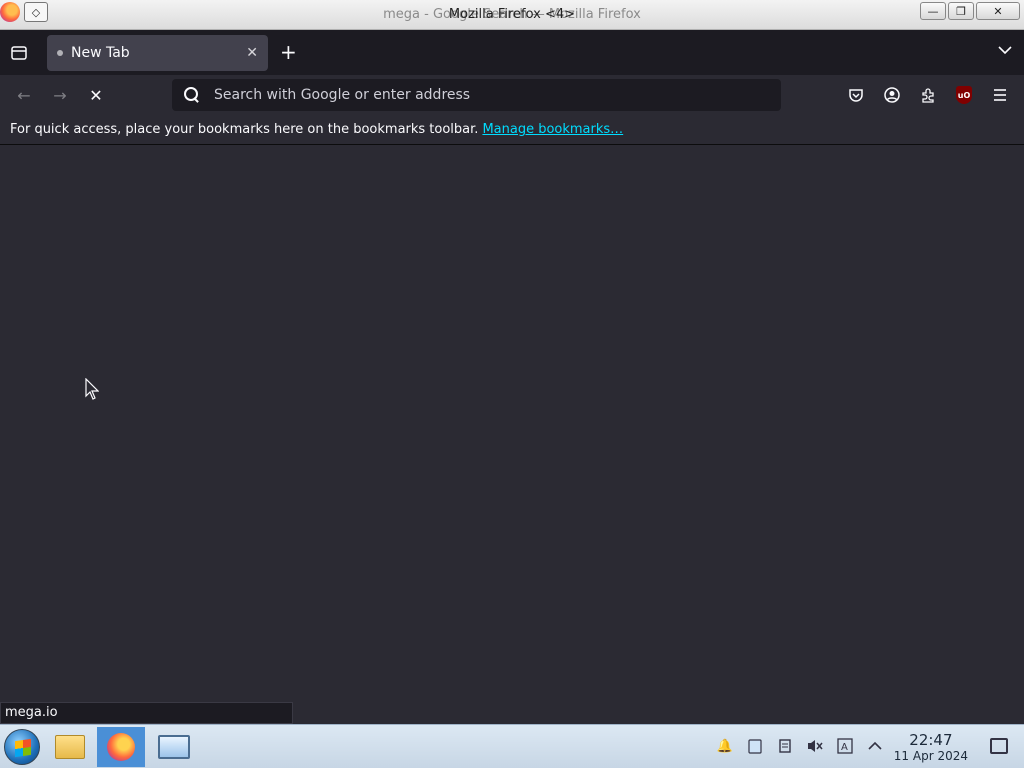 Image resolution: width=1024 pixels, height=768 pixels. Describe the element at coordinates (252, 53) in the screenshot. I see `close-tab-icon: ✕` at that location.